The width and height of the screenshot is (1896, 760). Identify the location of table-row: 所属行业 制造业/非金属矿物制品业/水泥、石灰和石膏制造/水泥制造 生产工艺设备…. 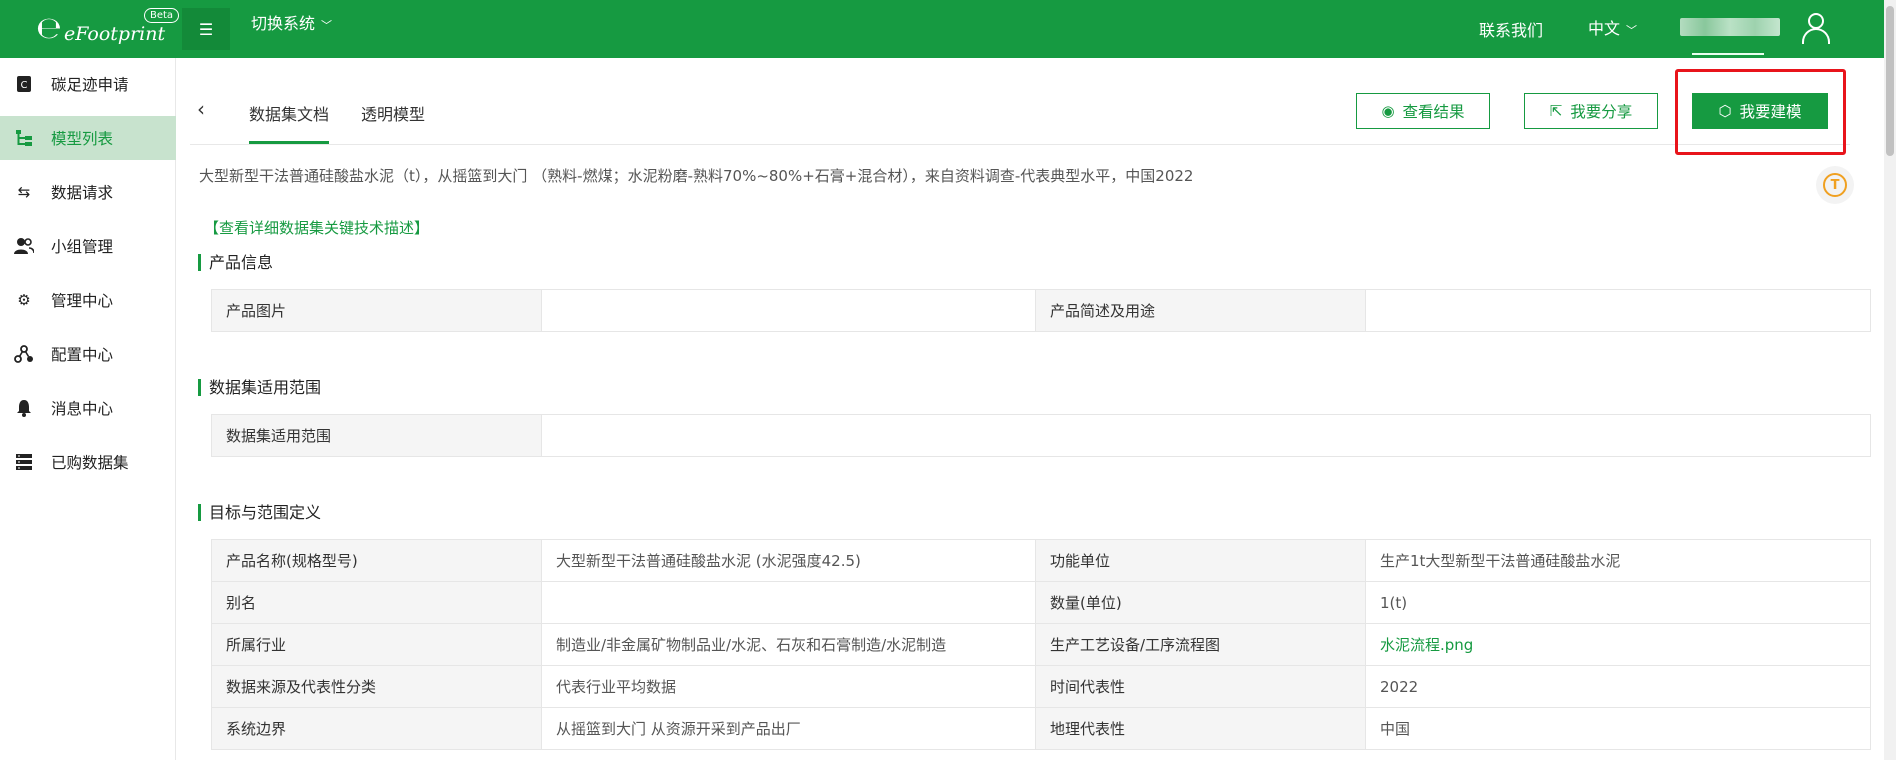
(1041, 644).